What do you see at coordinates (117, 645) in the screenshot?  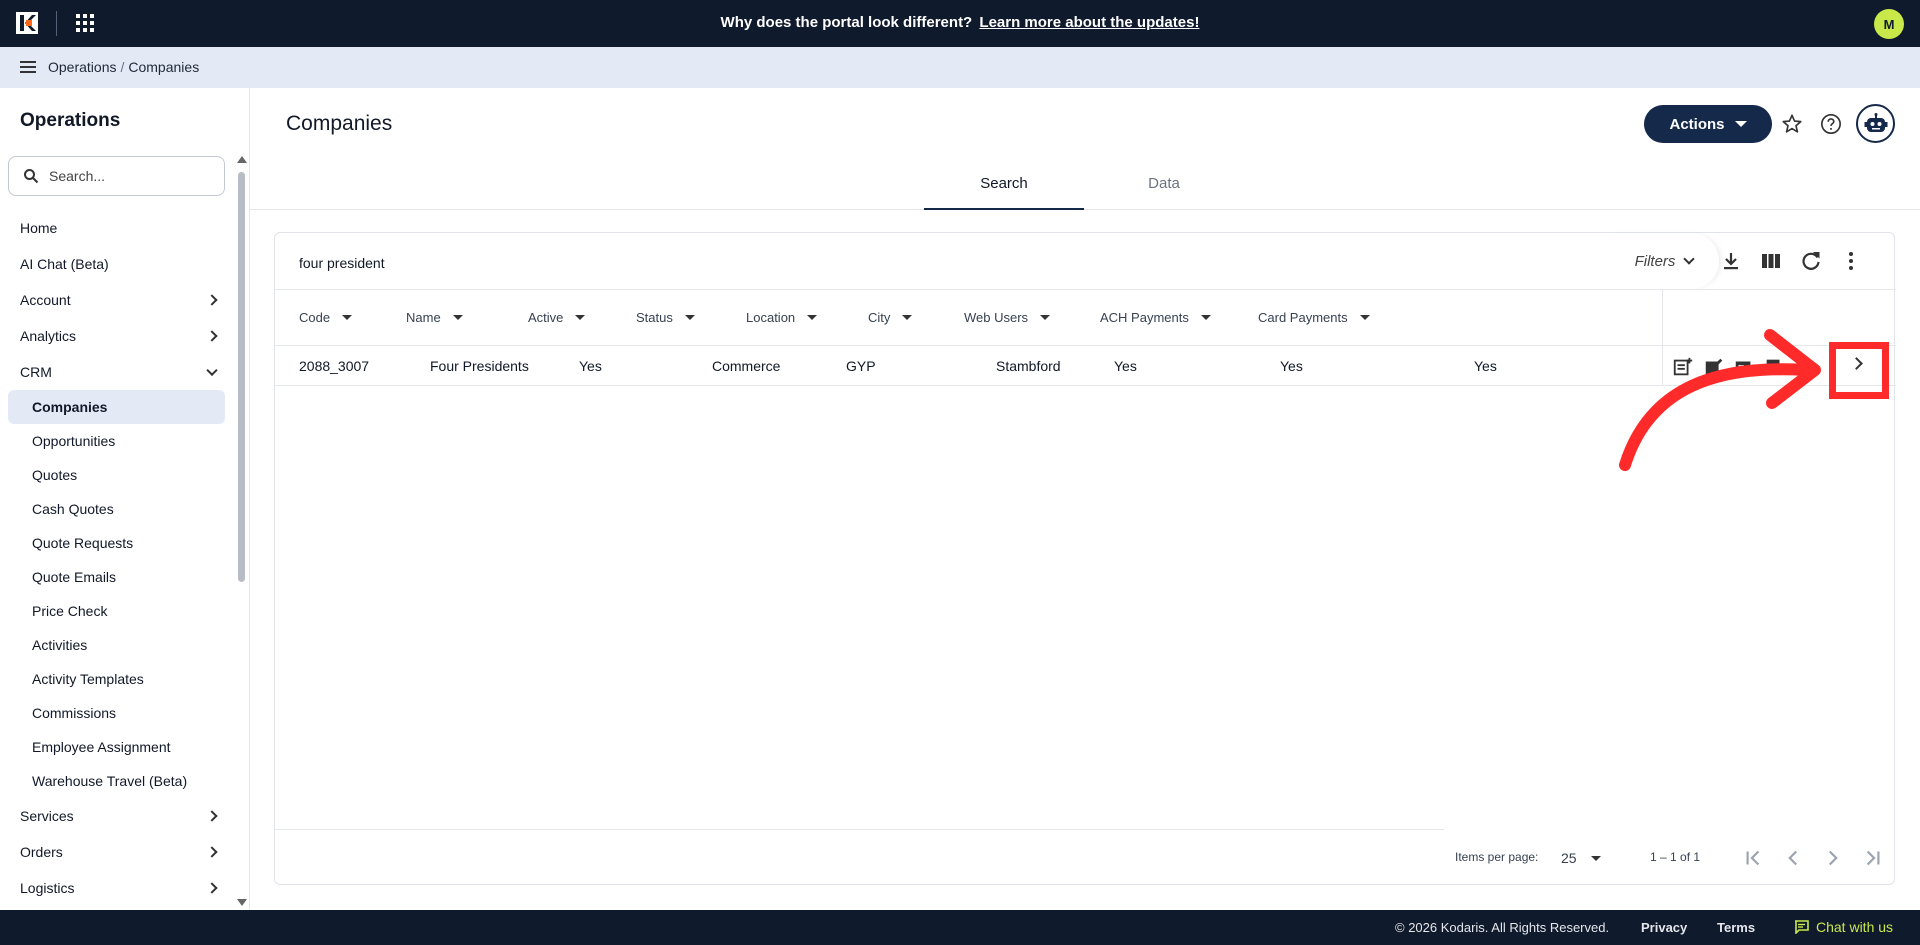 I see `sidebar-item-activities: Activities` at bounding box center [117, 645].